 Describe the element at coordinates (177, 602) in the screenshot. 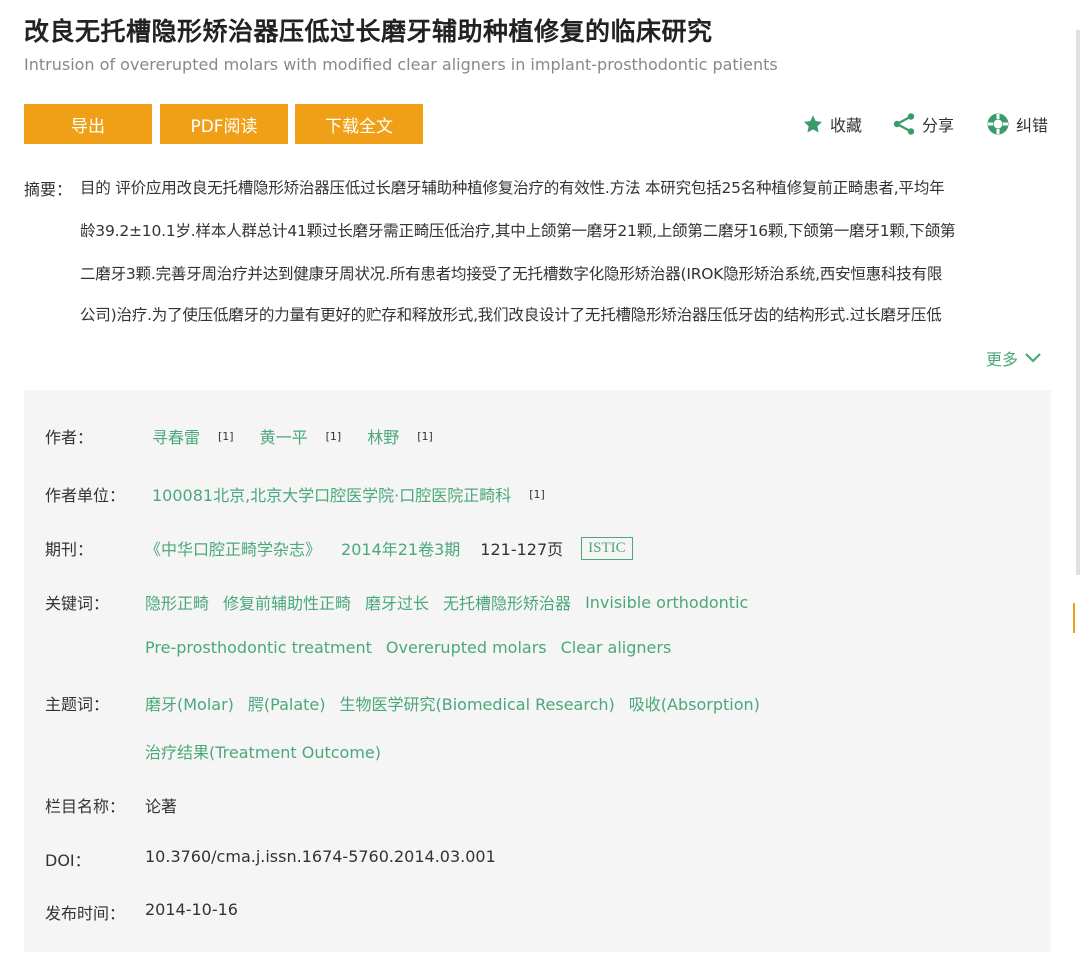

I see `keyword-link: 隐形正畸` at that location.